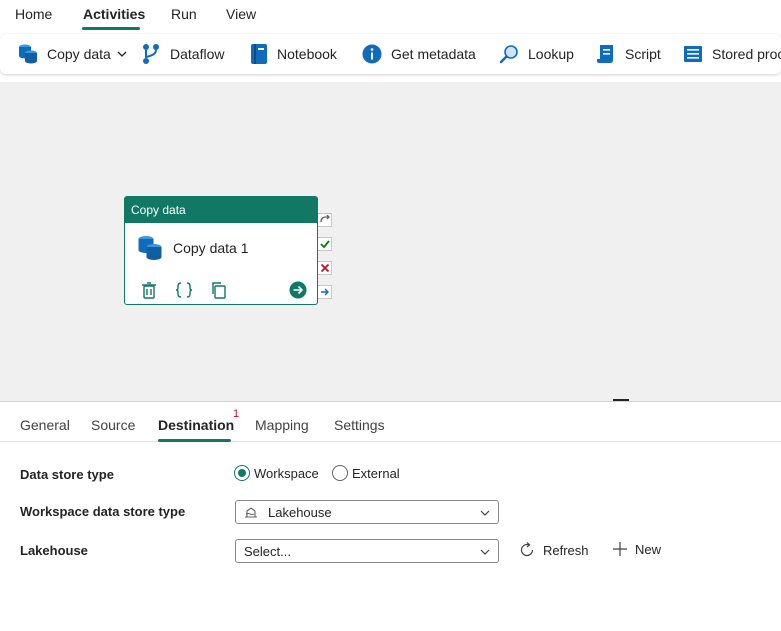 This screenshot has width=781, height=631. What do you see at coordinates (113, 425) in the screenshot?
I see `tab-source: Source` at bounding box center [113, 425].